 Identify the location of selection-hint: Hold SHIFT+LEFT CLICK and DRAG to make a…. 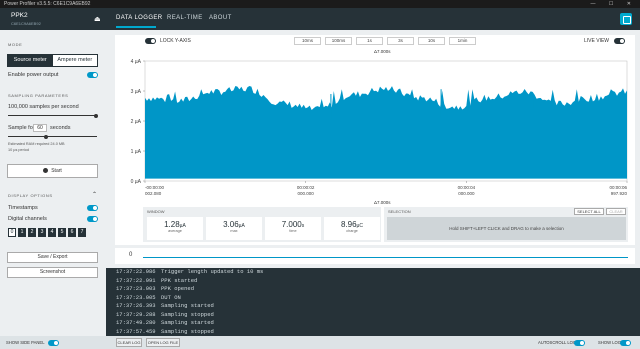
(506, 228).